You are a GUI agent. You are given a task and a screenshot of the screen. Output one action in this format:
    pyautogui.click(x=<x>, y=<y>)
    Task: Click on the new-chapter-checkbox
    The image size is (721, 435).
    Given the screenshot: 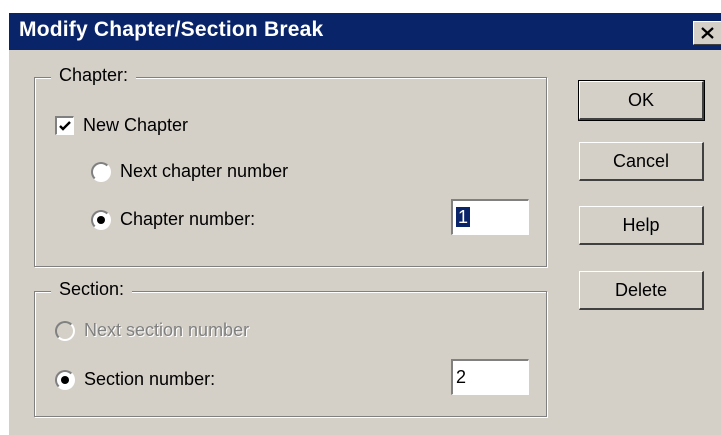 What is the action you would take?
    pyautogui.click(x=64, y=125)
    